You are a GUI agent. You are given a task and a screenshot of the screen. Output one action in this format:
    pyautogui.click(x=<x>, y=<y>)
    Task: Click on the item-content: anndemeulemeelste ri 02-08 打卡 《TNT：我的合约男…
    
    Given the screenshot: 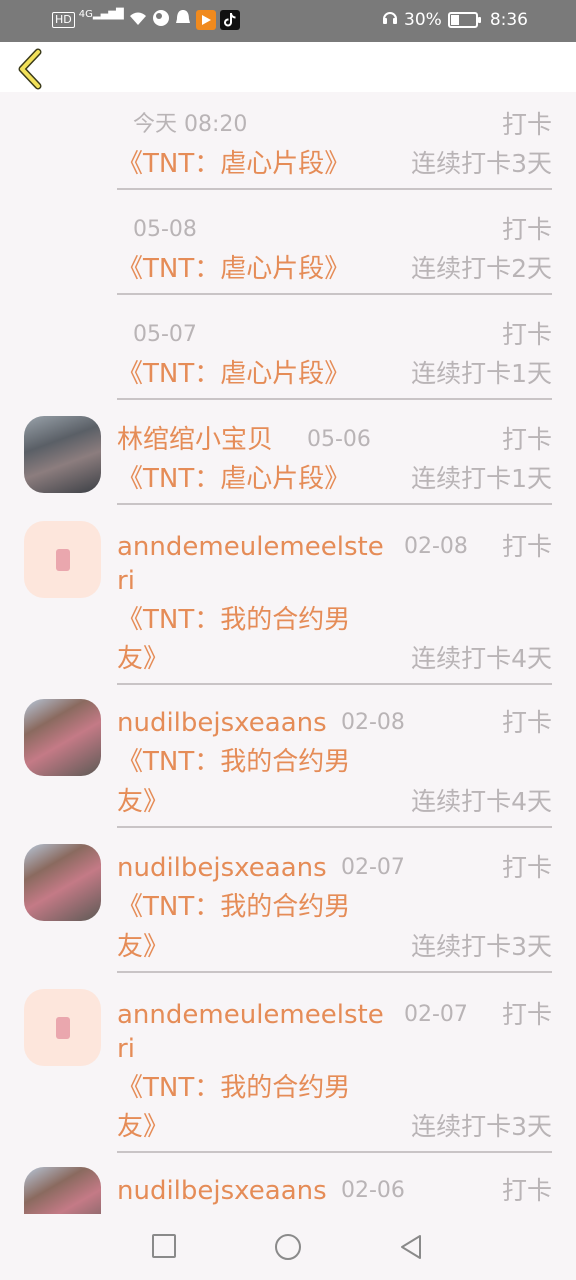 What is the action you would take?
    pyautogui.click(x=334, y=607)
    